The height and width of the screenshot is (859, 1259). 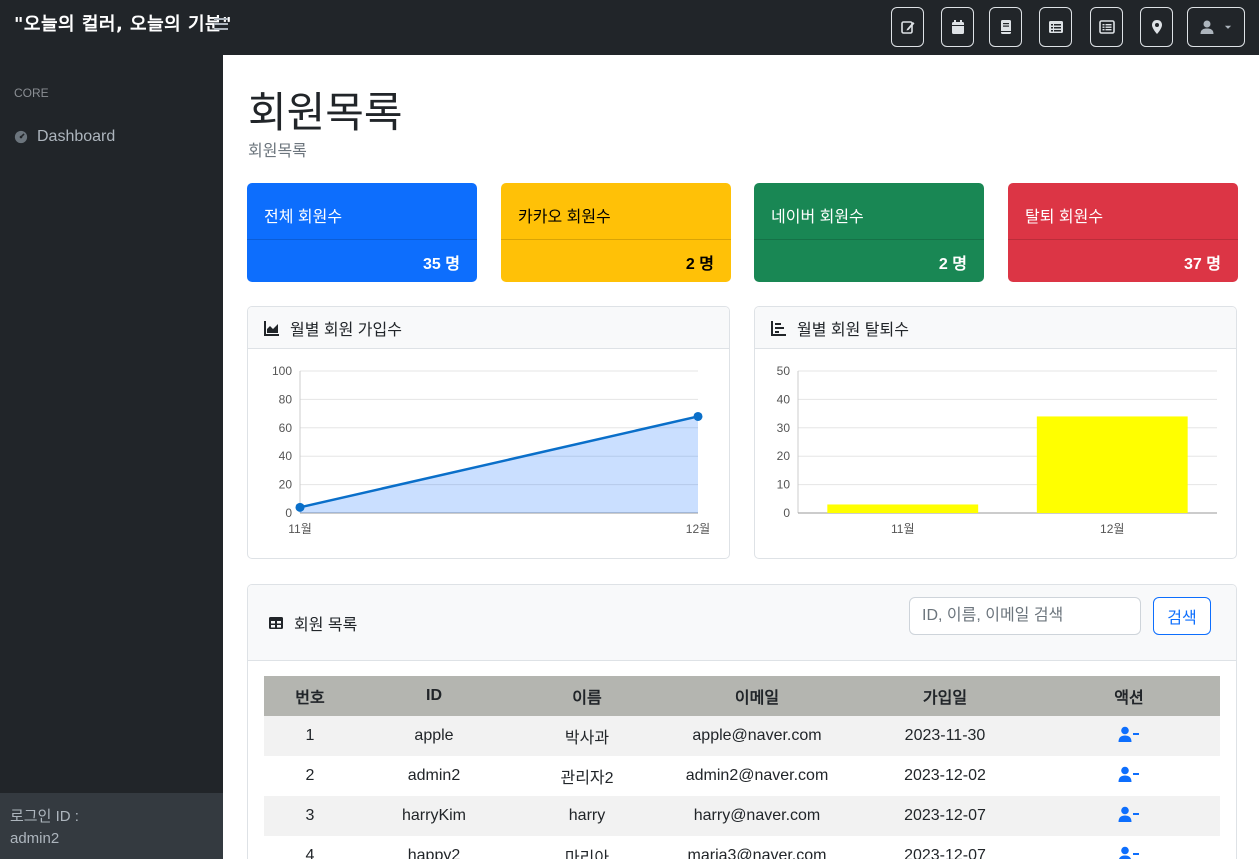 What do you see at coordinates (853, 330) in the screenshot?
I see `card-title: 월별 회원 탈퇴수` at bounding box center [853, 330].